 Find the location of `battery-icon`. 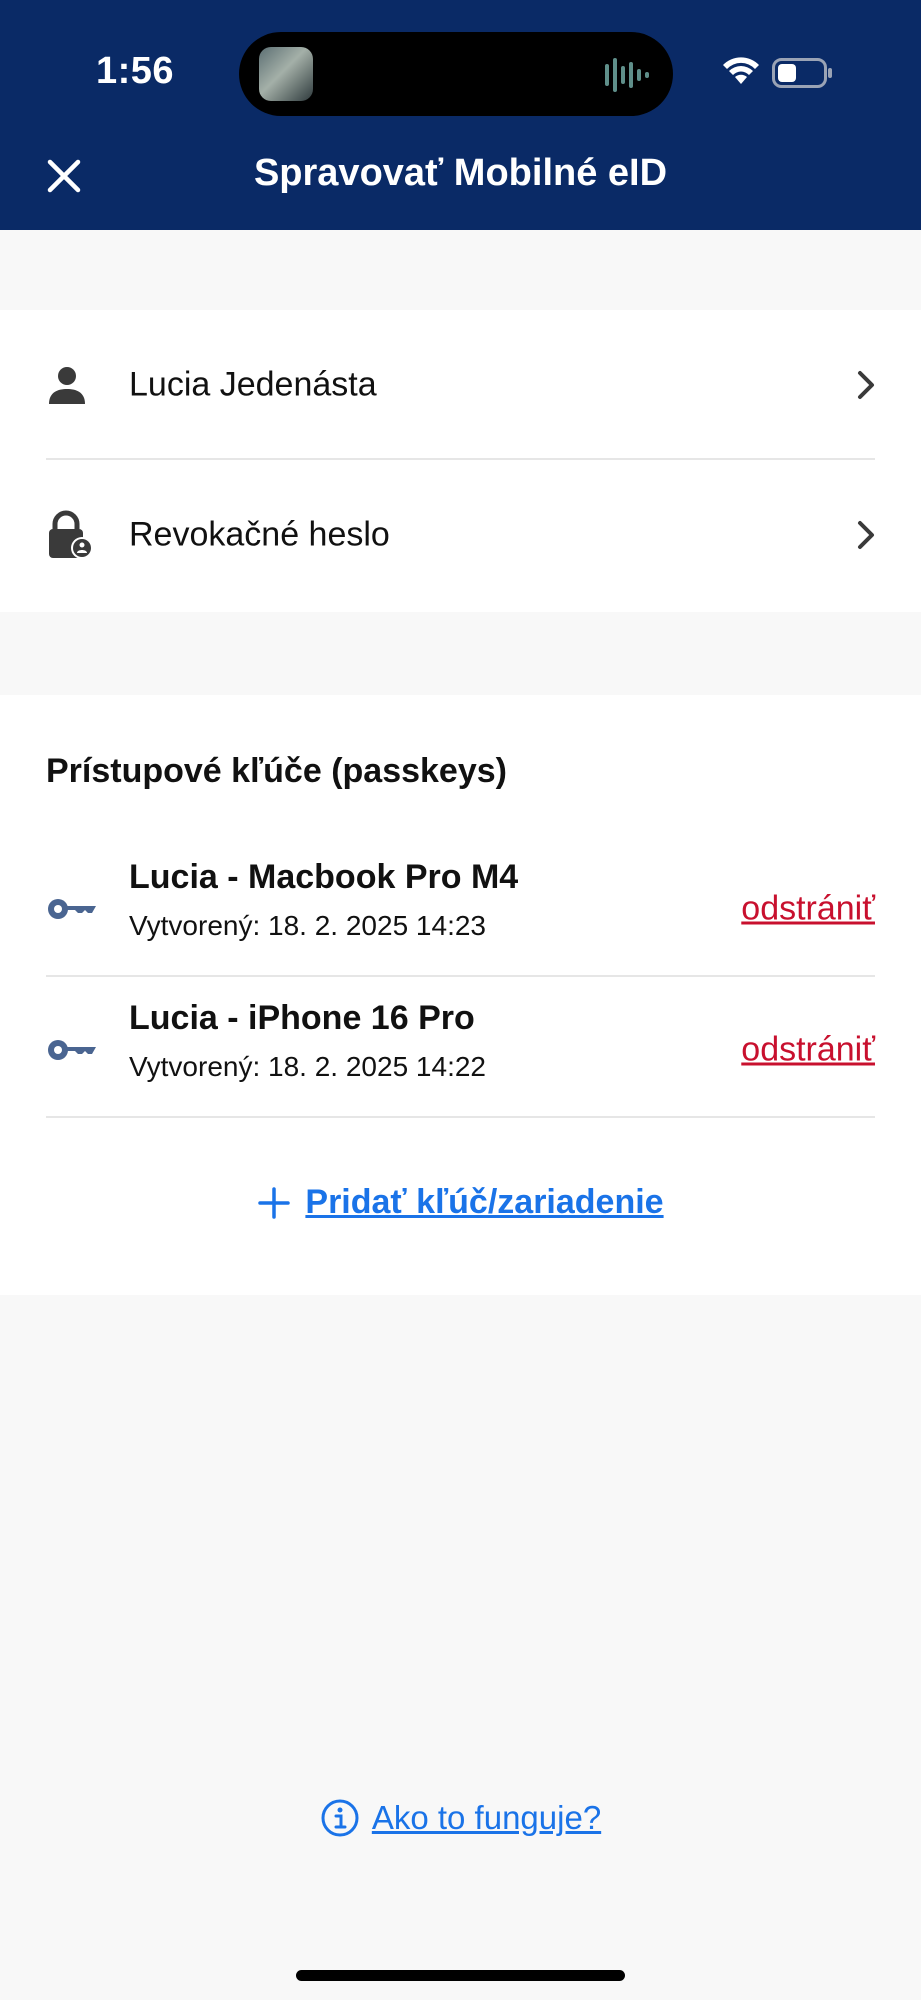

battery-icon is located at coordinates (802, 73).